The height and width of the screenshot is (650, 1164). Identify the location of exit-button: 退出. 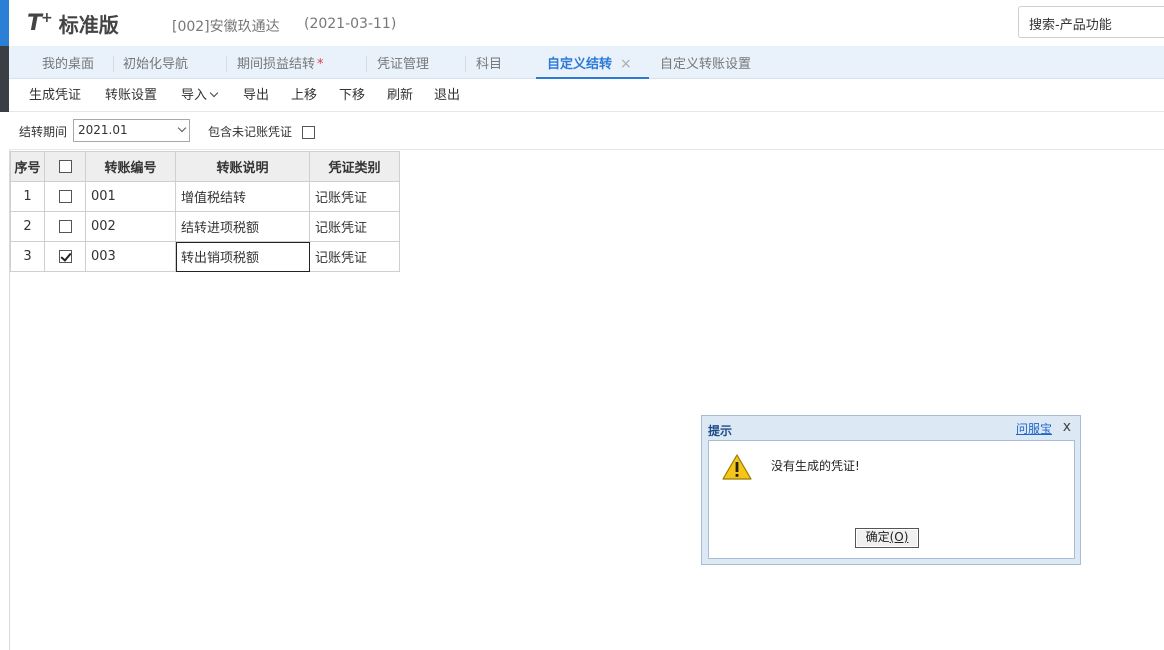
(447, 95).